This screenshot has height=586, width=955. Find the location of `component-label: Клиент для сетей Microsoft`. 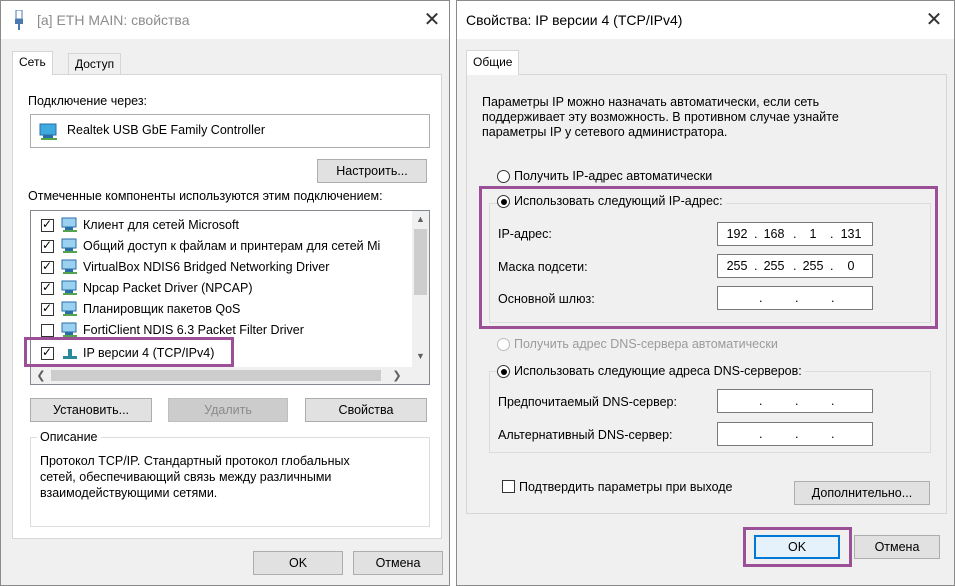

component-label: Клиент для сетей Microsoft is located at coordinates (161, 225).